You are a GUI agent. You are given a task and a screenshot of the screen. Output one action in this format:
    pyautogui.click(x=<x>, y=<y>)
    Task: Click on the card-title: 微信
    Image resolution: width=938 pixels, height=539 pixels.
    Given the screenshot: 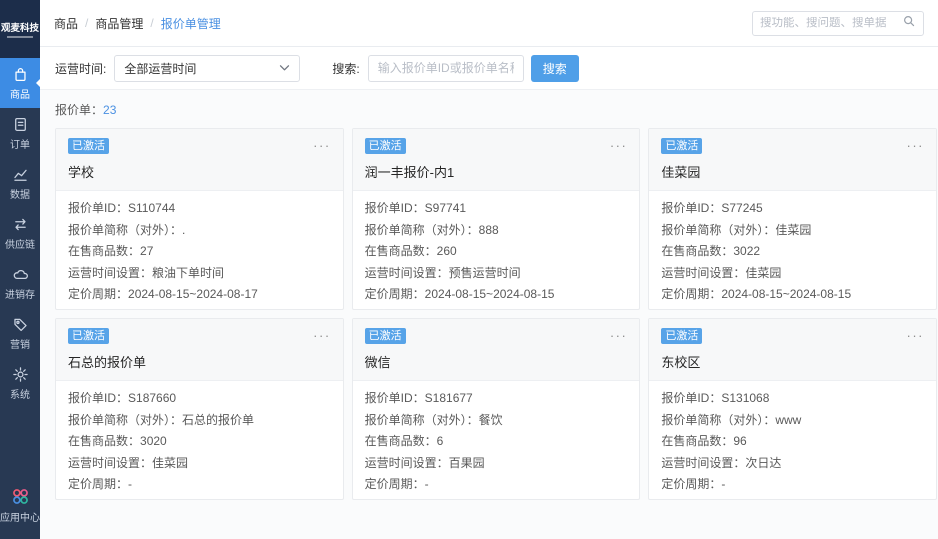 What is the action you would take?
    pyautogui.click(x=377, y=362)
    